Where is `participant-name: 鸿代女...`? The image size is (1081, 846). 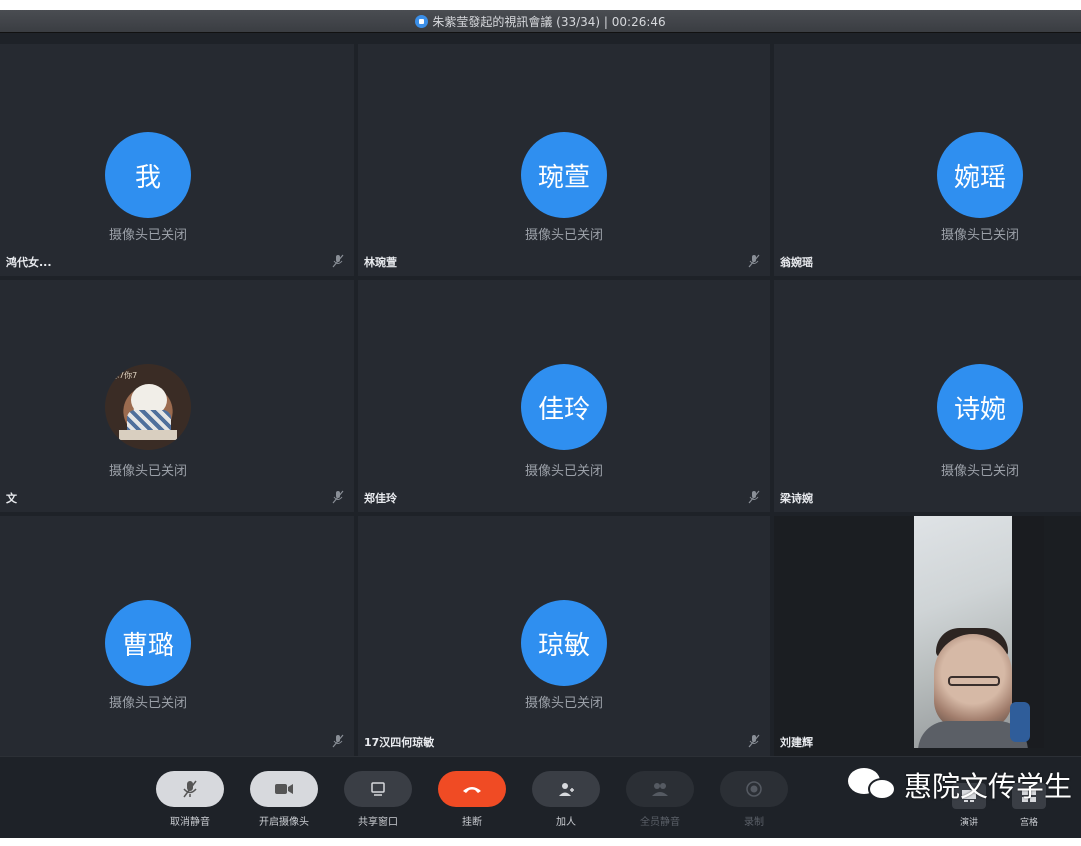
participant-name: 鸿代女... is located at coordinates (29, 262).